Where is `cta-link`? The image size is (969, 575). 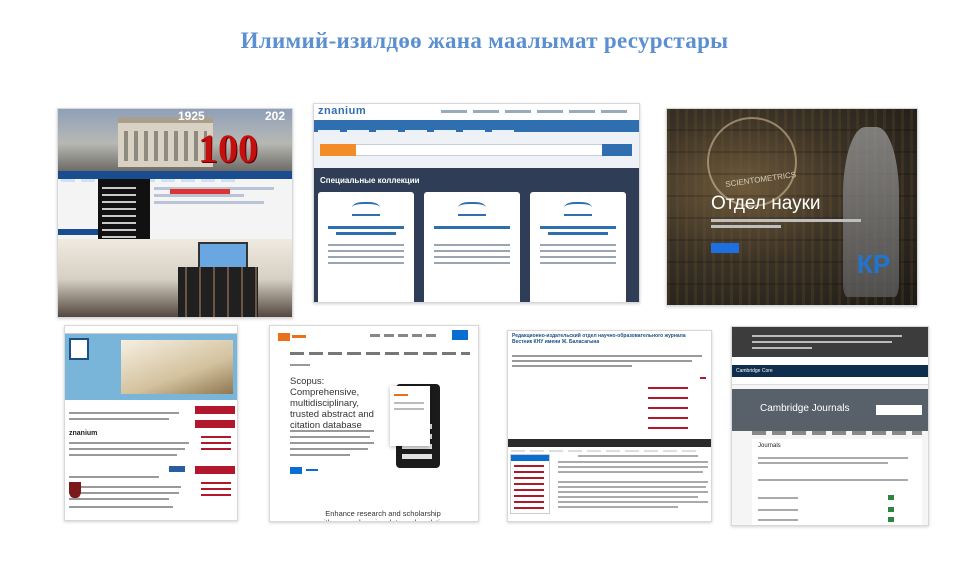
cta-link is located at coordinates (312, 470).